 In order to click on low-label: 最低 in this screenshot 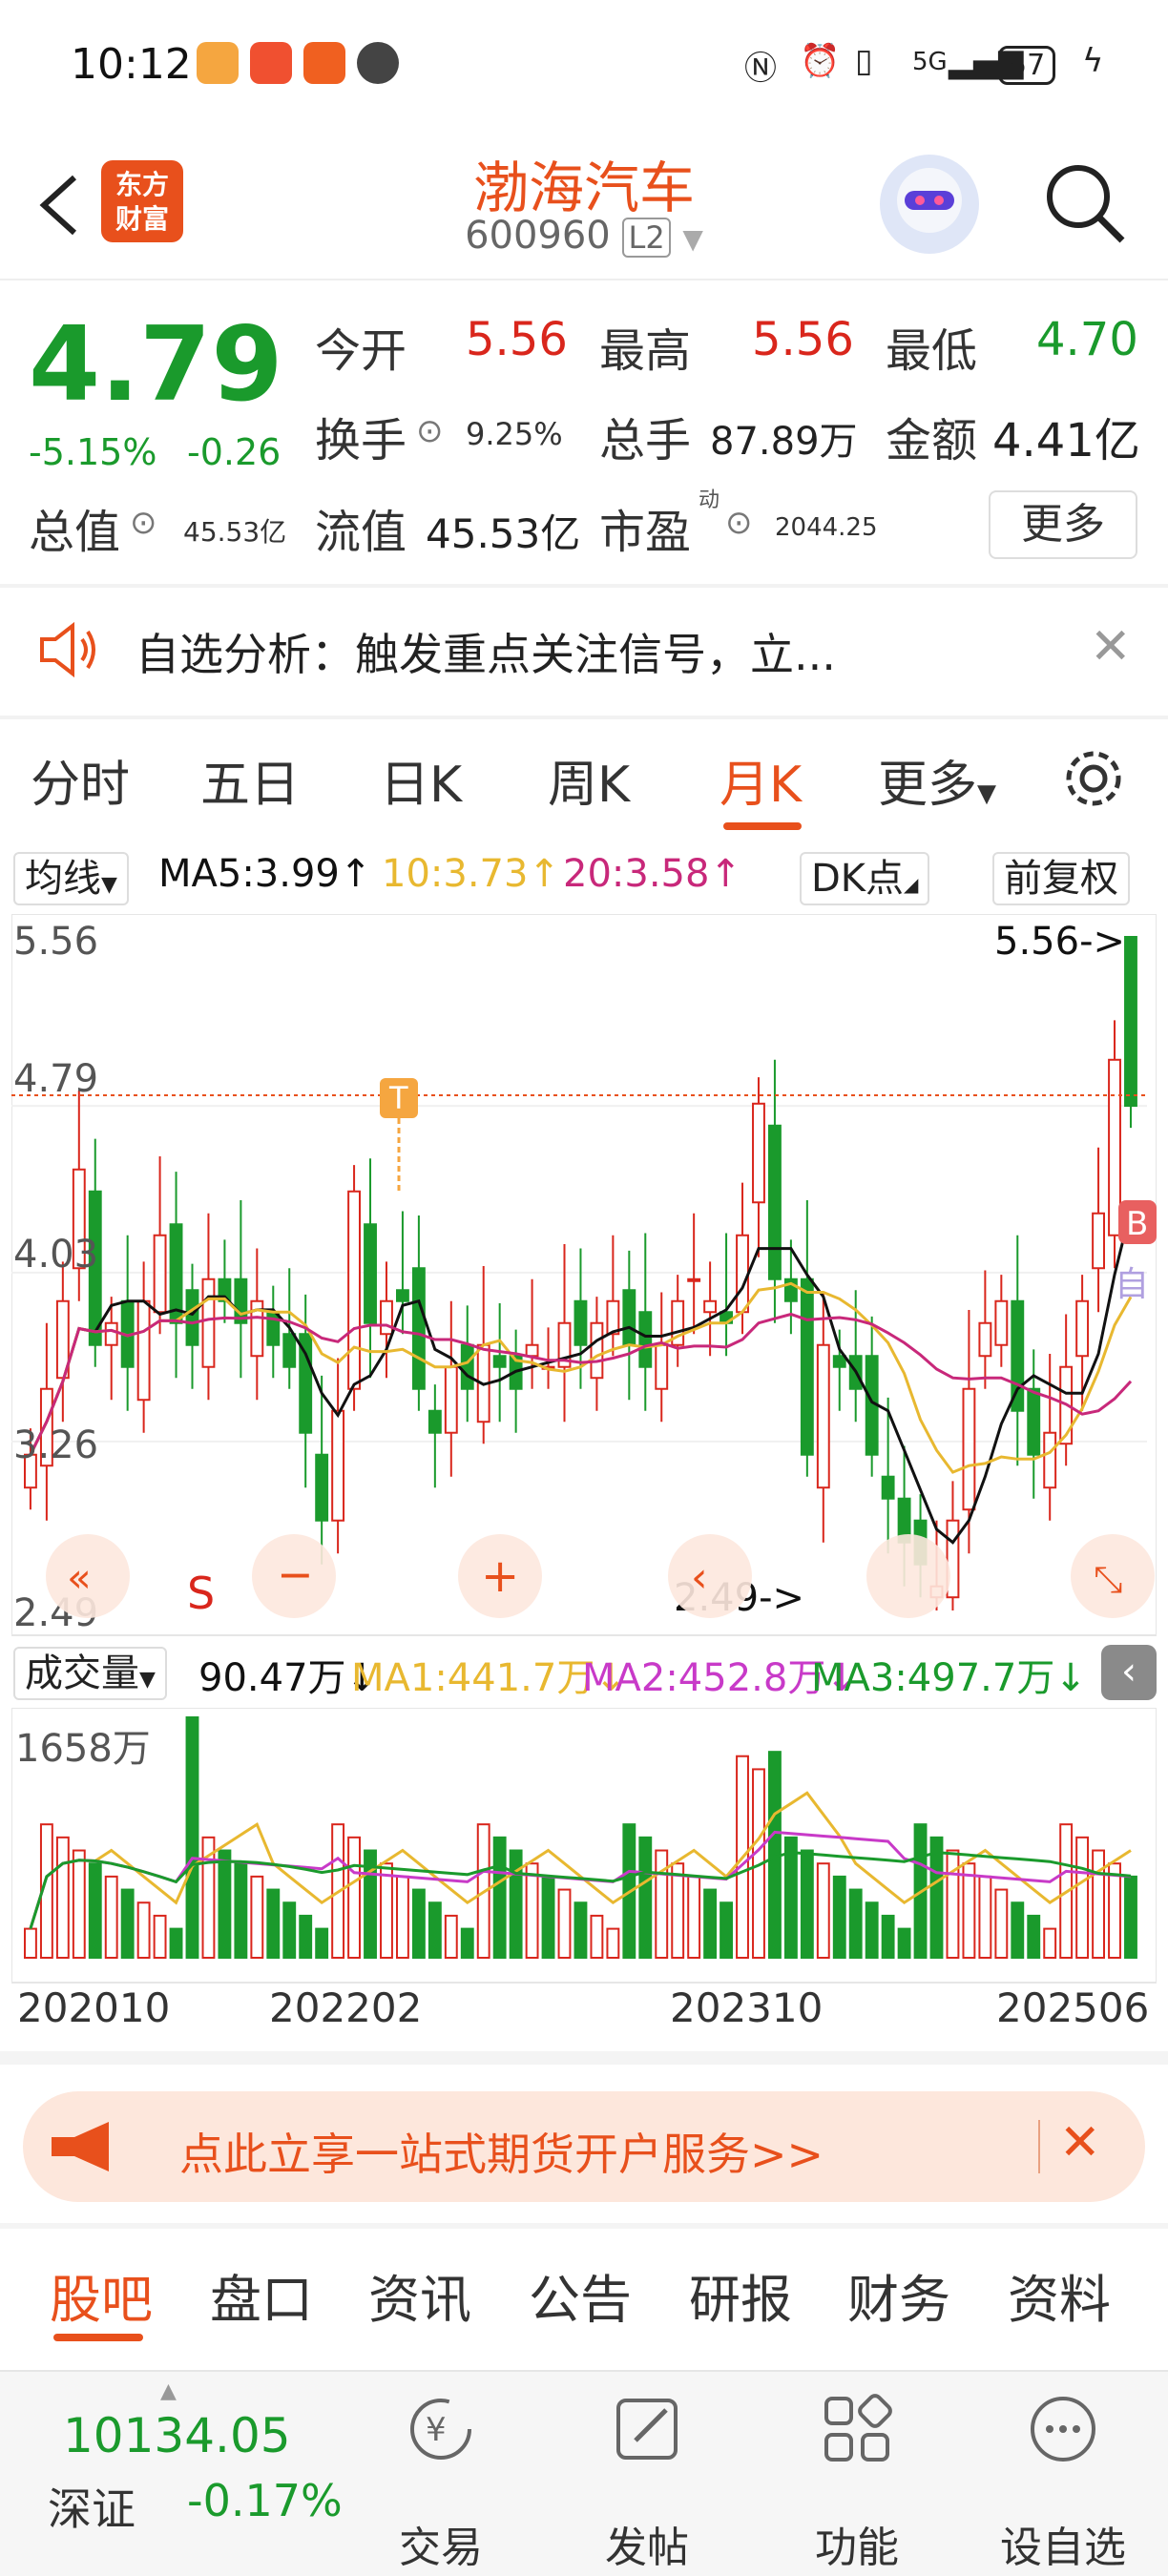, I will do `click(932, 351)`.